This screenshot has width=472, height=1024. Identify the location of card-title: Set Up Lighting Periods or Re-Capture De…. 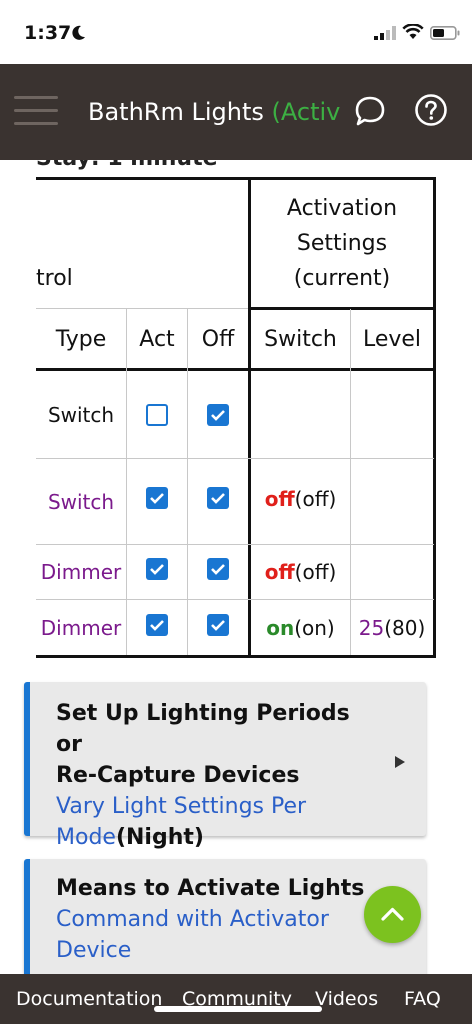
(216, 744).